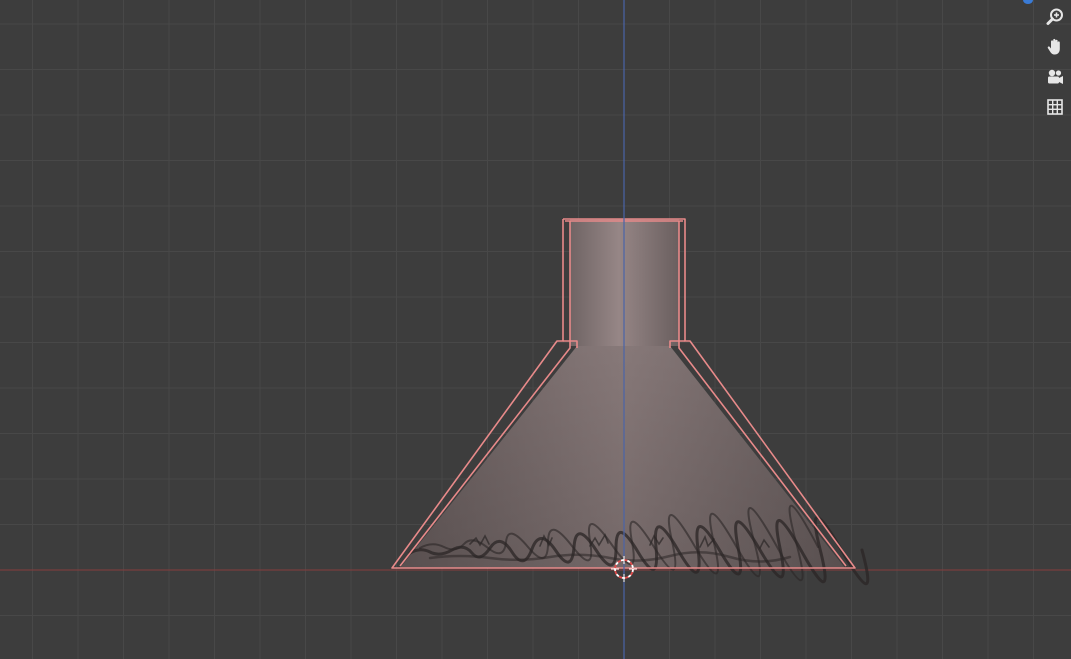  I want to click on camera-view-icon, so click(1055, 76).